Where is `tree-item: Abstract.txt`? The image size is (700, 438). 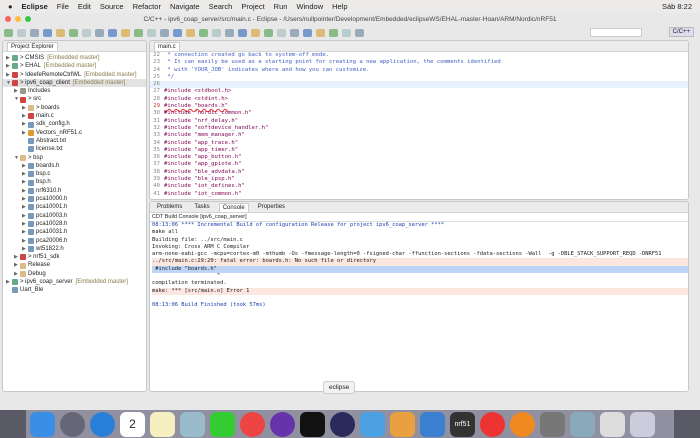
tree-item: Abstract.txt is located at coordinates (74, 141).